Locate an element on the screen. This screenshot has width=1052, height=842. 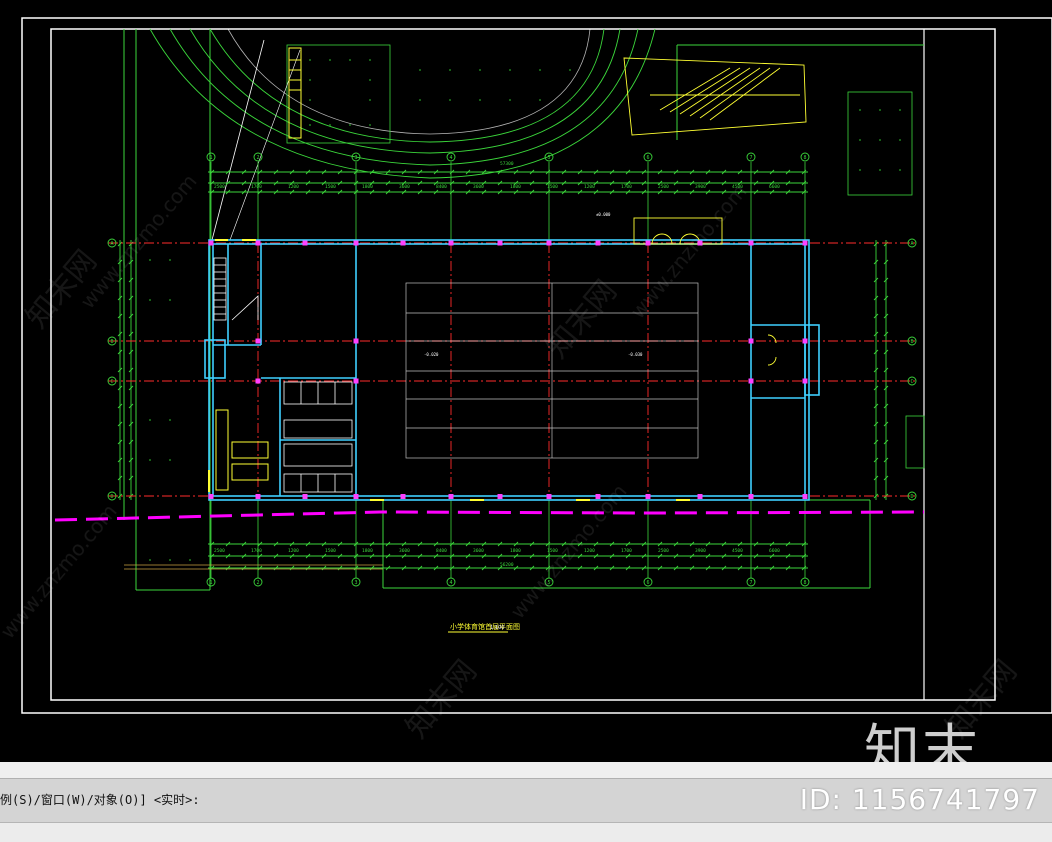
level-mark-1: -0.020 is located at coordinates (431, 354).